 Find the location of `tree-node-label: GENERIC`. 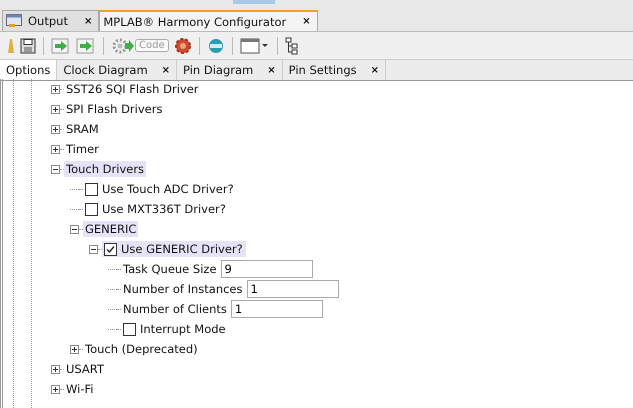

tree-node-label: GENERIC is located at coordinates (110, 229).